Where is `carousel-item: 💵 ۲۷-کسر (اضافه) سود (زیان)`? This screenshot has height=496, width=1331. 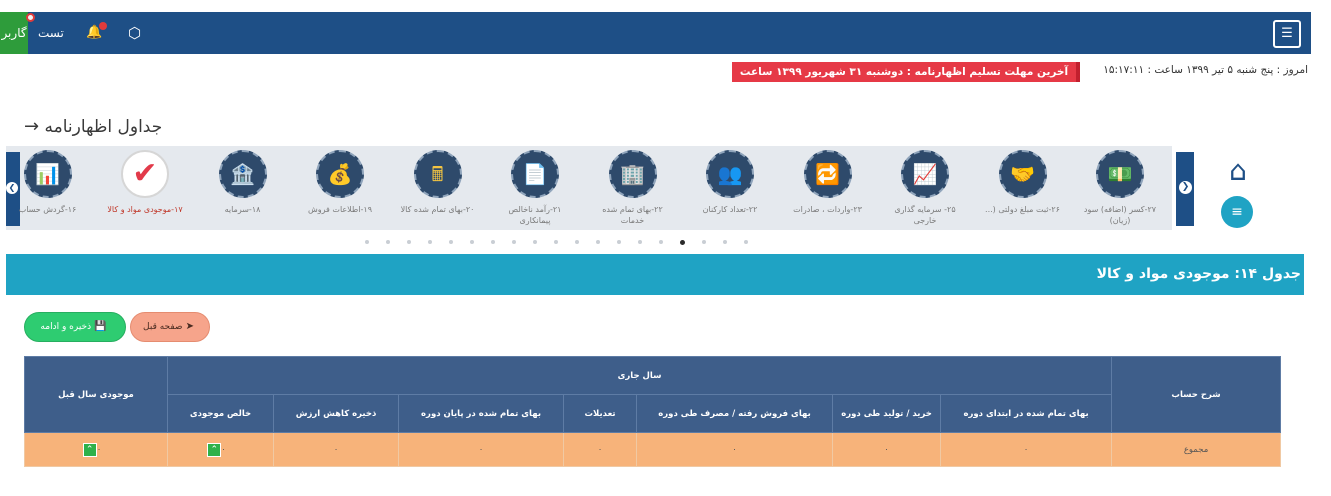
carousel-item: 💵 ۲۷-کسر (اضافه) سود (زیان) is located at coordinates (1120, 188).